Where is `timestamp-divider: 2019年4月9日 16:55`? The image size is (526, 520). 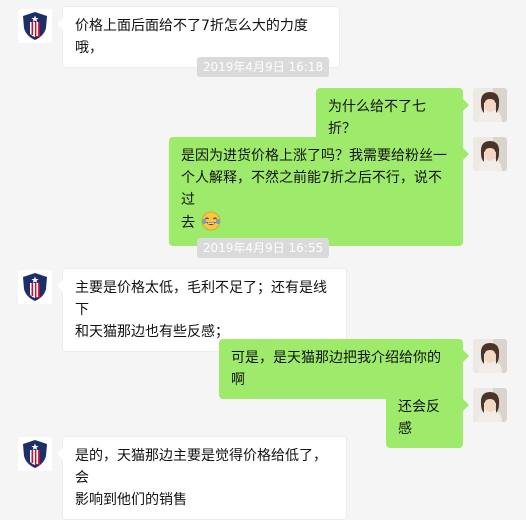 timestamp-divider: 2019年4月9日 16:55 is located at coordinates (263, 247).